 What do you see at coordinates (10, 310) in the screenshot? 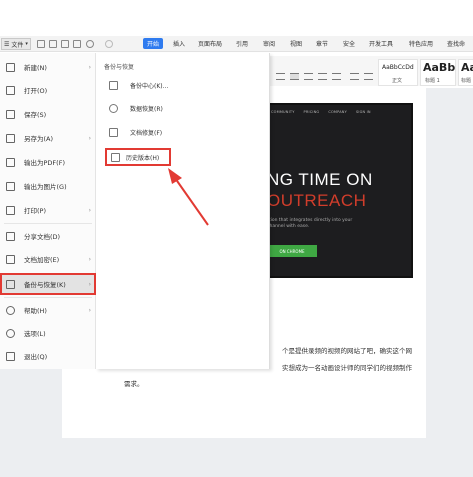
I see `help-icon` at bounding box center [10, 310].